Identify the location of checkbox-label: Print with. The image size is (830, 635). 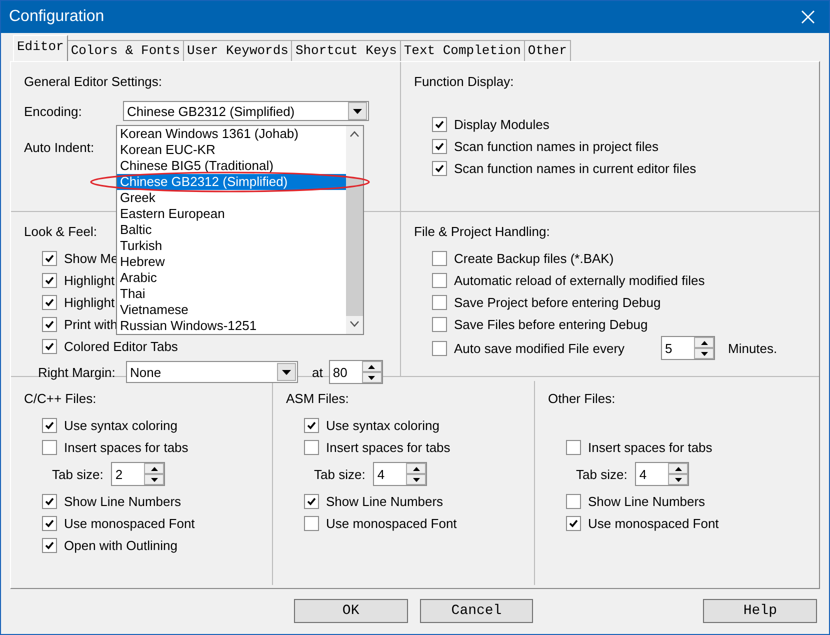
(91, 324).